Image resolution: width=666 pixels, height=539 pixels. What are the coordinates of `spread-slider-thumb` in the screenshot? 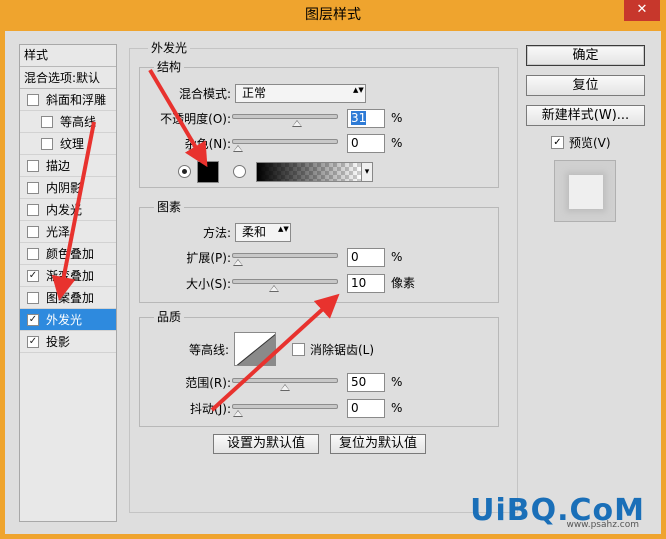 It's located at (238, 262).